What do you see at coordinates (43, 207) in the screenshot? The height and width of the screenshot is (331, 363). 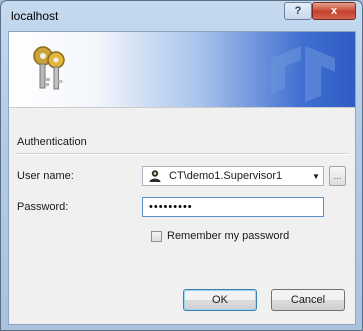 I see `password-label: Password:` at bounding box center [43, 207].